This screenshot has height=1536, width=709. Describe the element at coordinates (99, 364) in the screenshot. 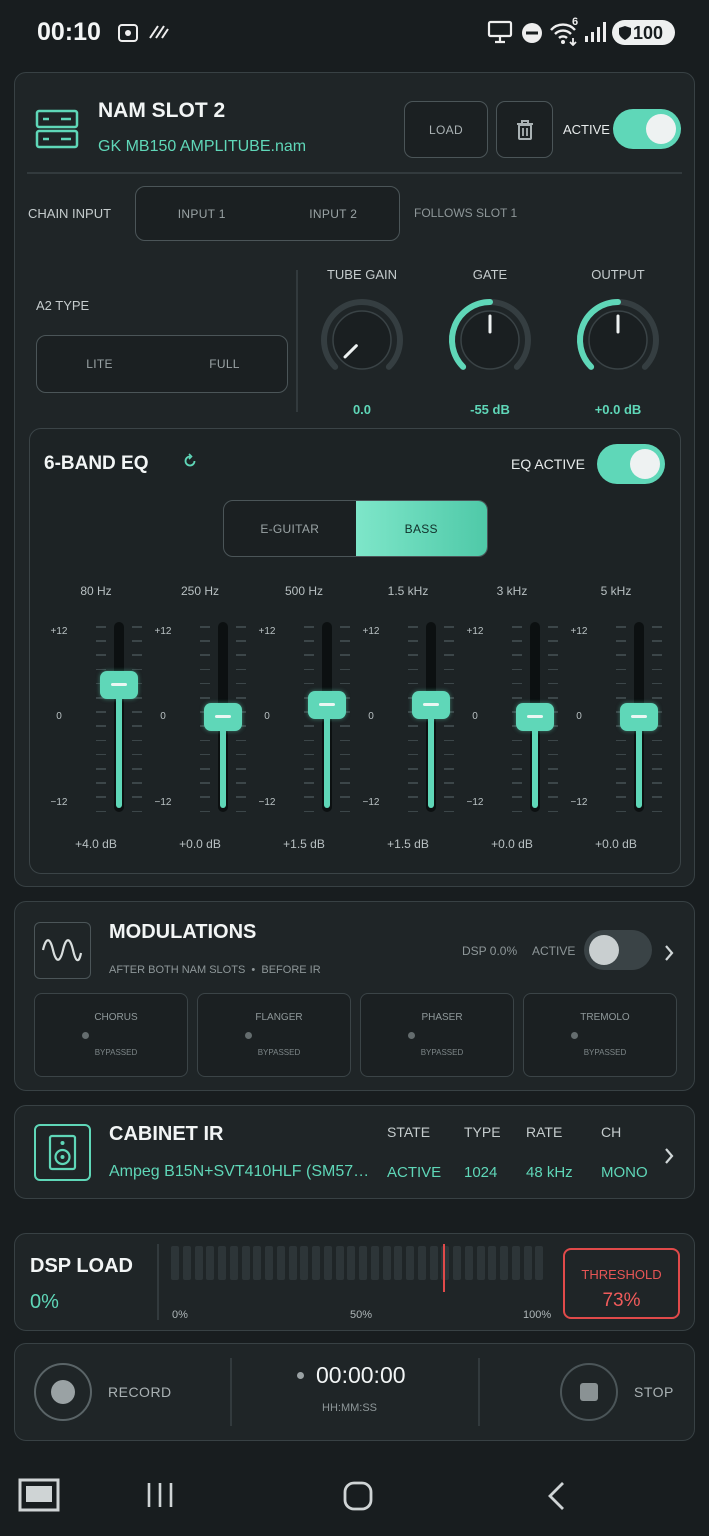

I see `a2-type-option-lite: LITE` at that location.